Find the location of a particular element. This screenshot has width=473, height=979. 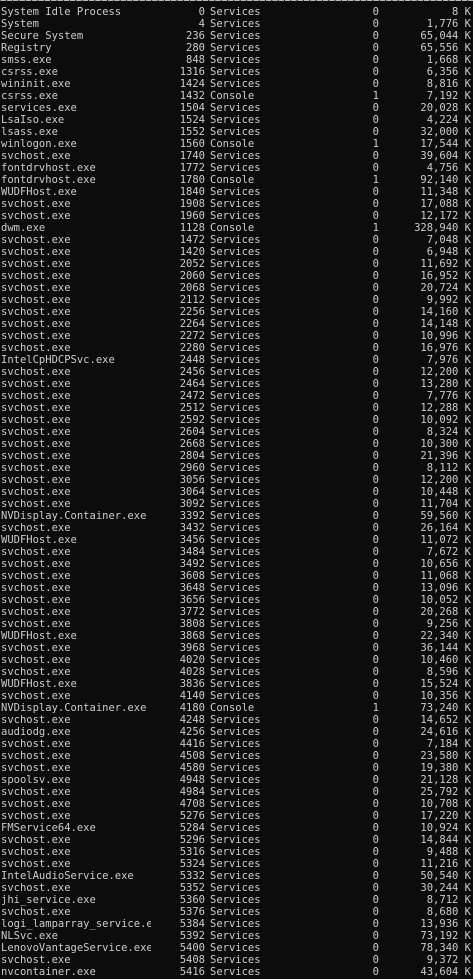

process-pid: 4248 is located at coordinates (192, 720).